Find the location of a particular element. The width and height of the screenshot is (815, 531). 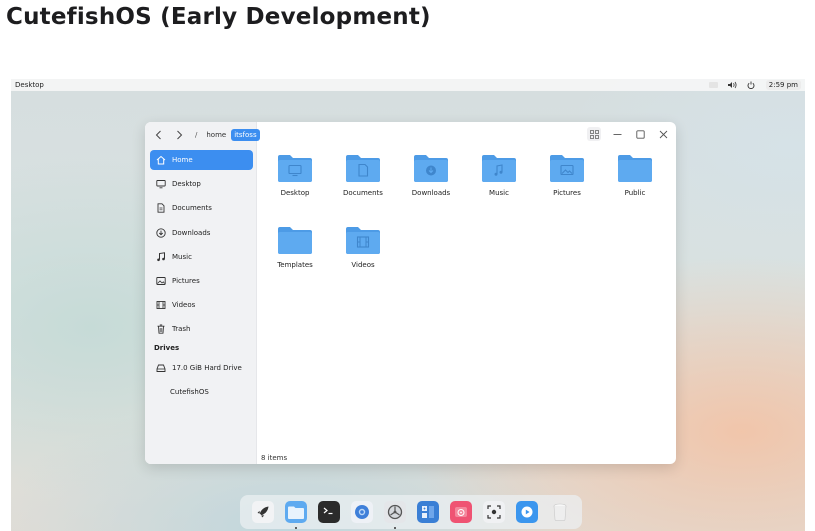

sidebar-item-label: Trash is located at coordinates (181, 329).